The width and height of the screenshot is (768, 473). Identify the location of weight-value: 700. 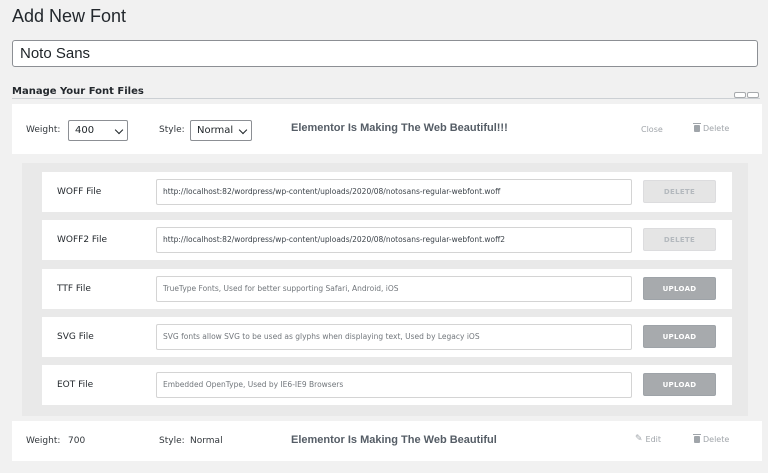
(77, 441).